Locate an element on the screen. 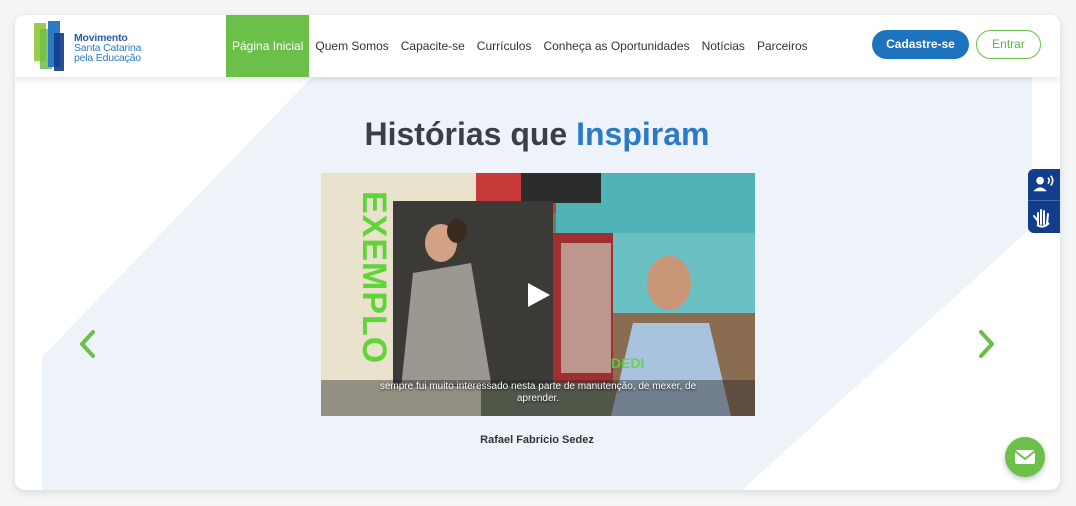 This screenshot has width=1076, height=506. video-caption: Rafael Fabricio Sedez is located at coordinates (537, 440).